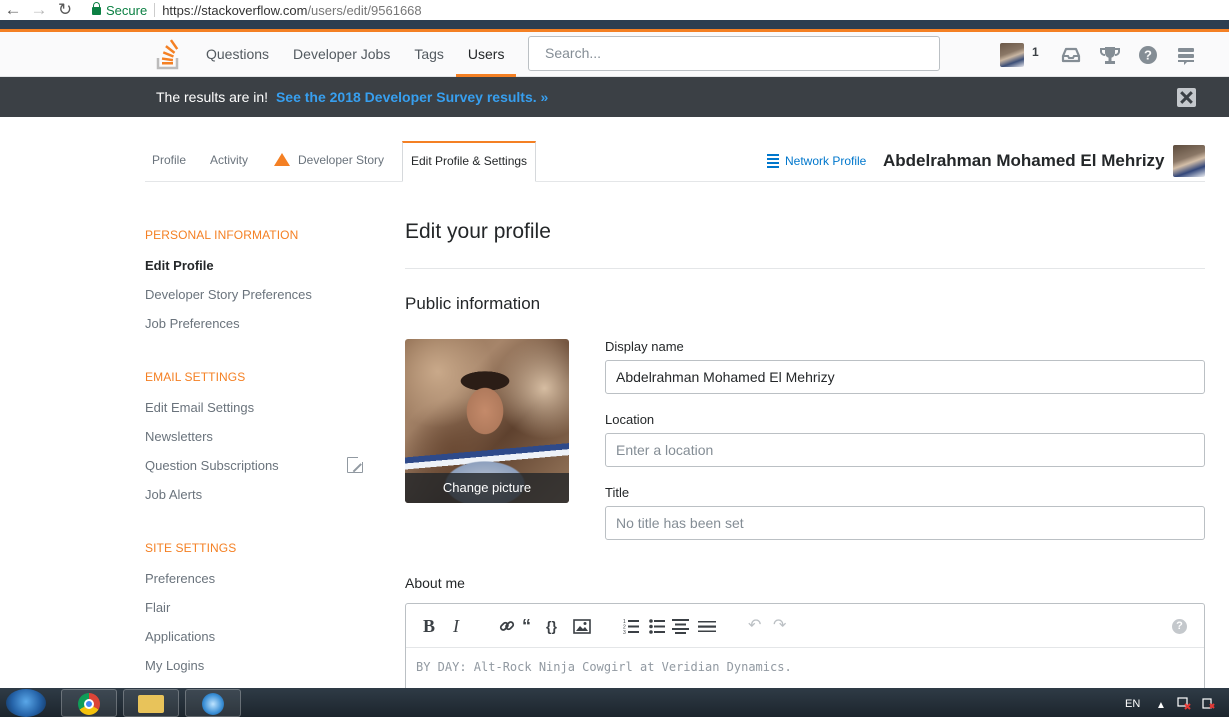 This screenshot has height=717, width=1229. I want to click on sidebar-heading-email: EMAIL SETTINGS, so click(195, 377).